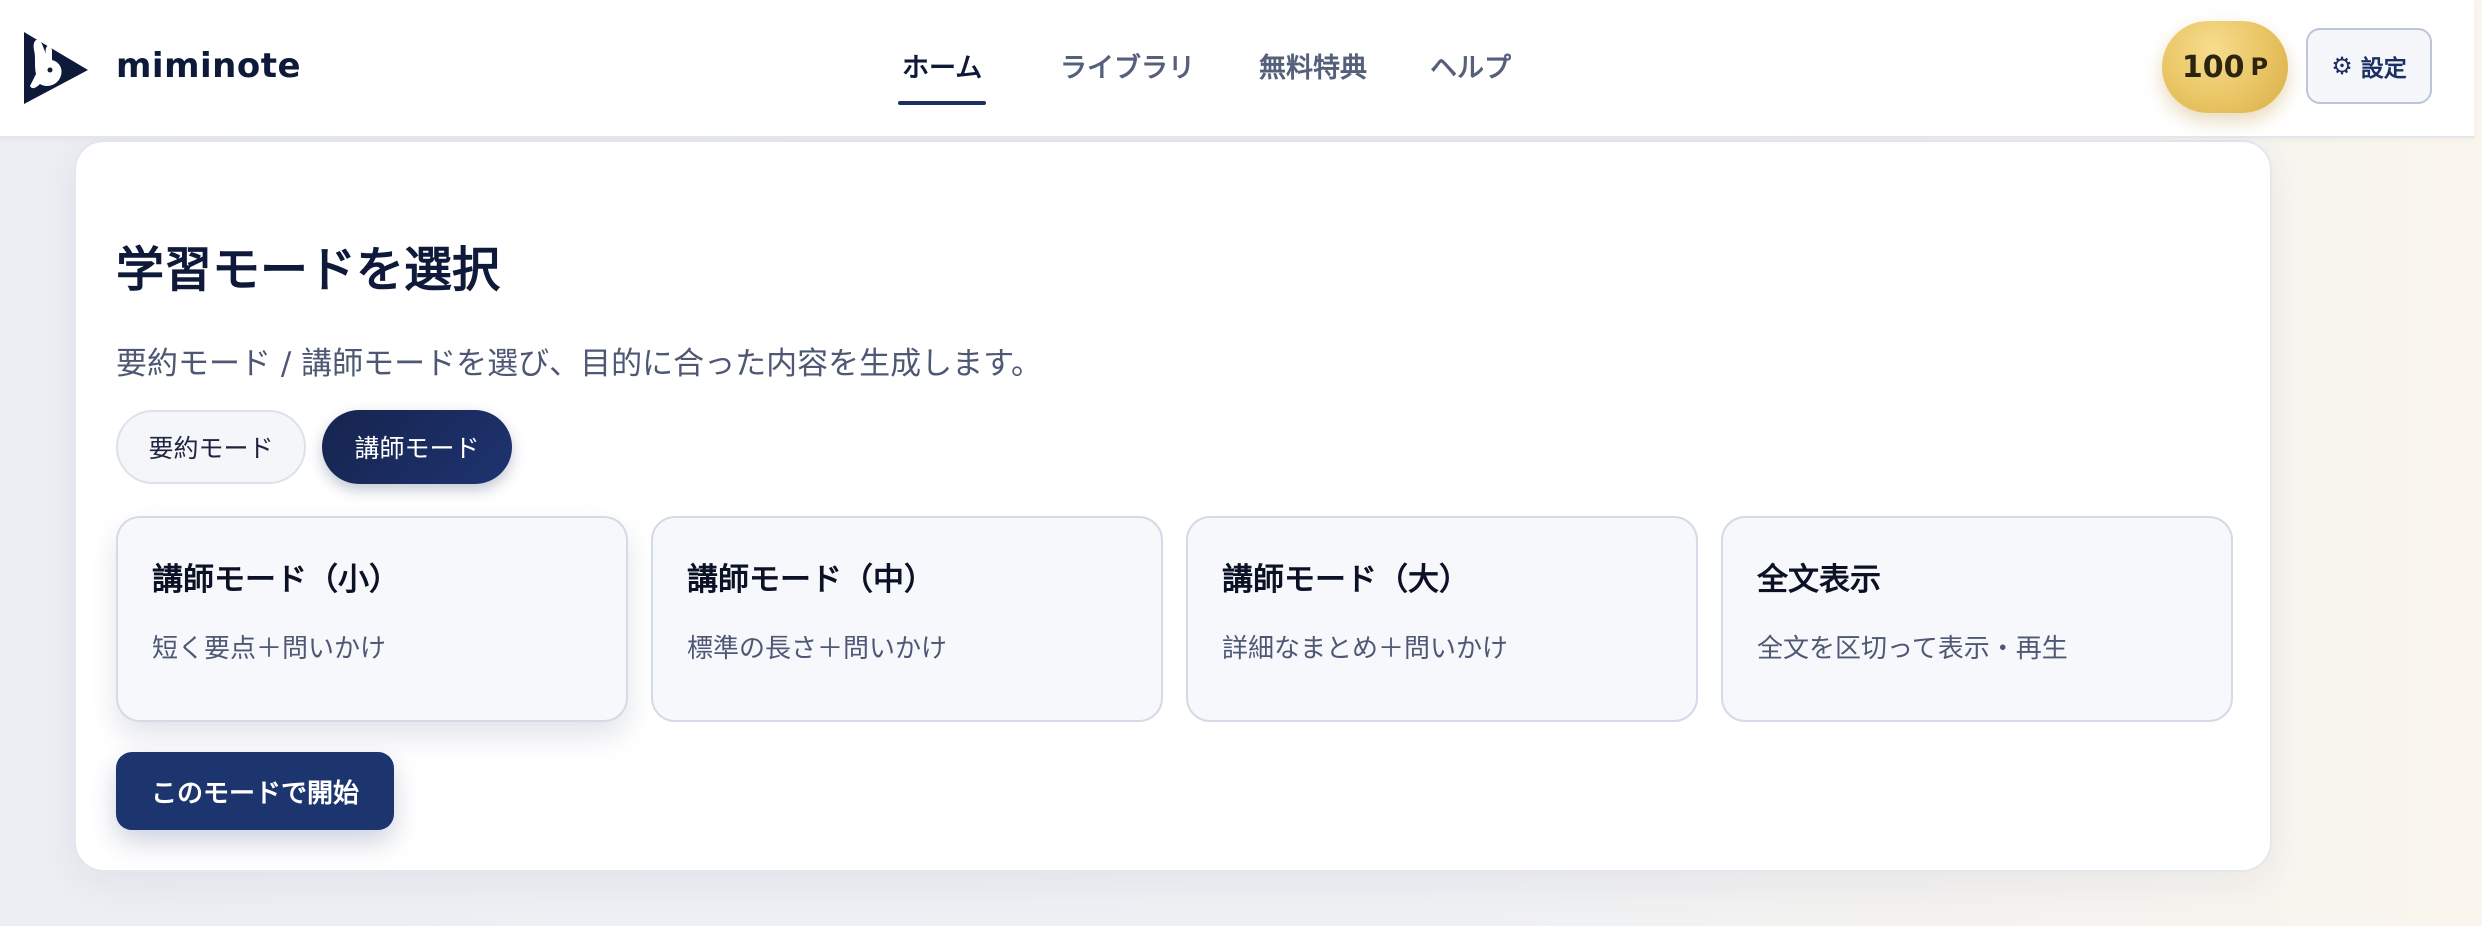  What do you see at coordinates (308, 270) in the screenshot?
I see `page-title: 学習モードを選択` at bounding box center [308, 270].